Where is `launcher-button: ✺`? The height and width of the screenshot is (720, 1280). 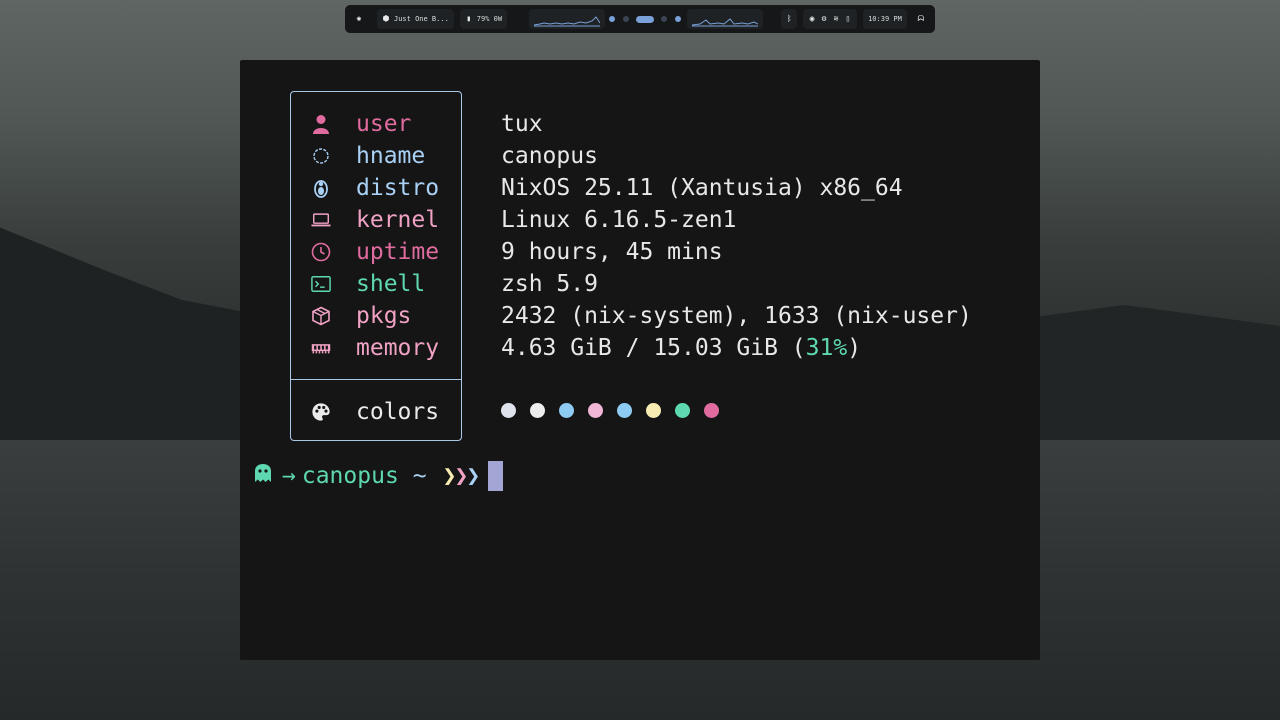 launcher-button: ✺ is located at coordinates (361, 19).